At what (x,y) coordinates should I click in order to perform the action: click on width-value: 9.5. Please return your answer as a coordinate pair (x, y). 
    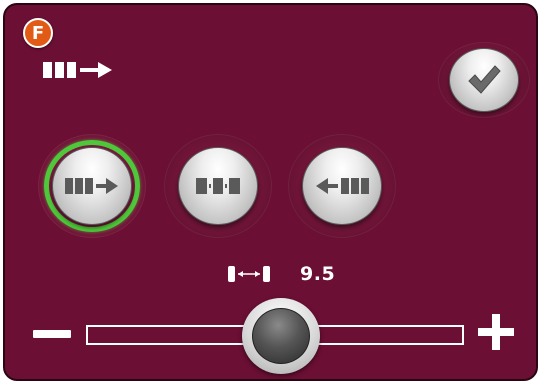
    Looking at the image, I should click on (318, 274).